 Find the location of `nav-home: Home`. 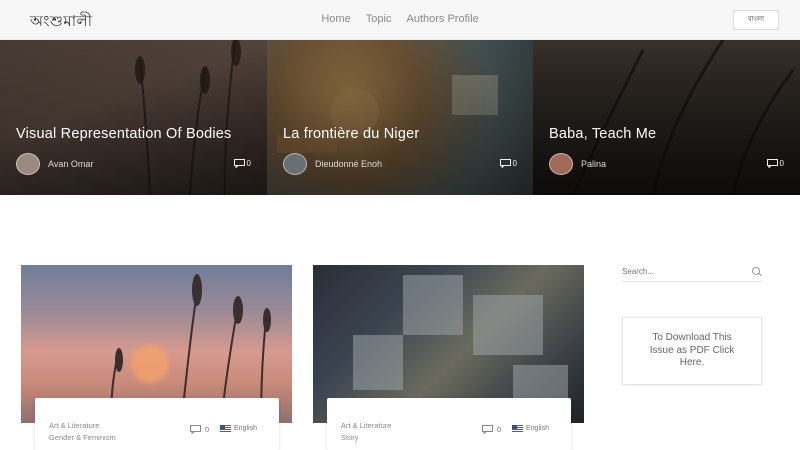

nav-home: Home is located at coordinates (335, 19).